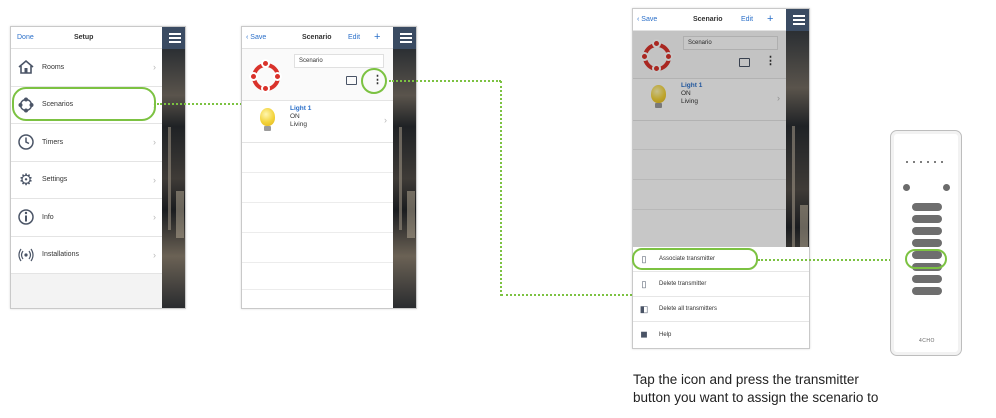 This screenshot has height=418, width=996. What do you see at coordinates (301, 108) in the screenshot?
I see `light-name: Light 1` at bounding box center [301, 108].